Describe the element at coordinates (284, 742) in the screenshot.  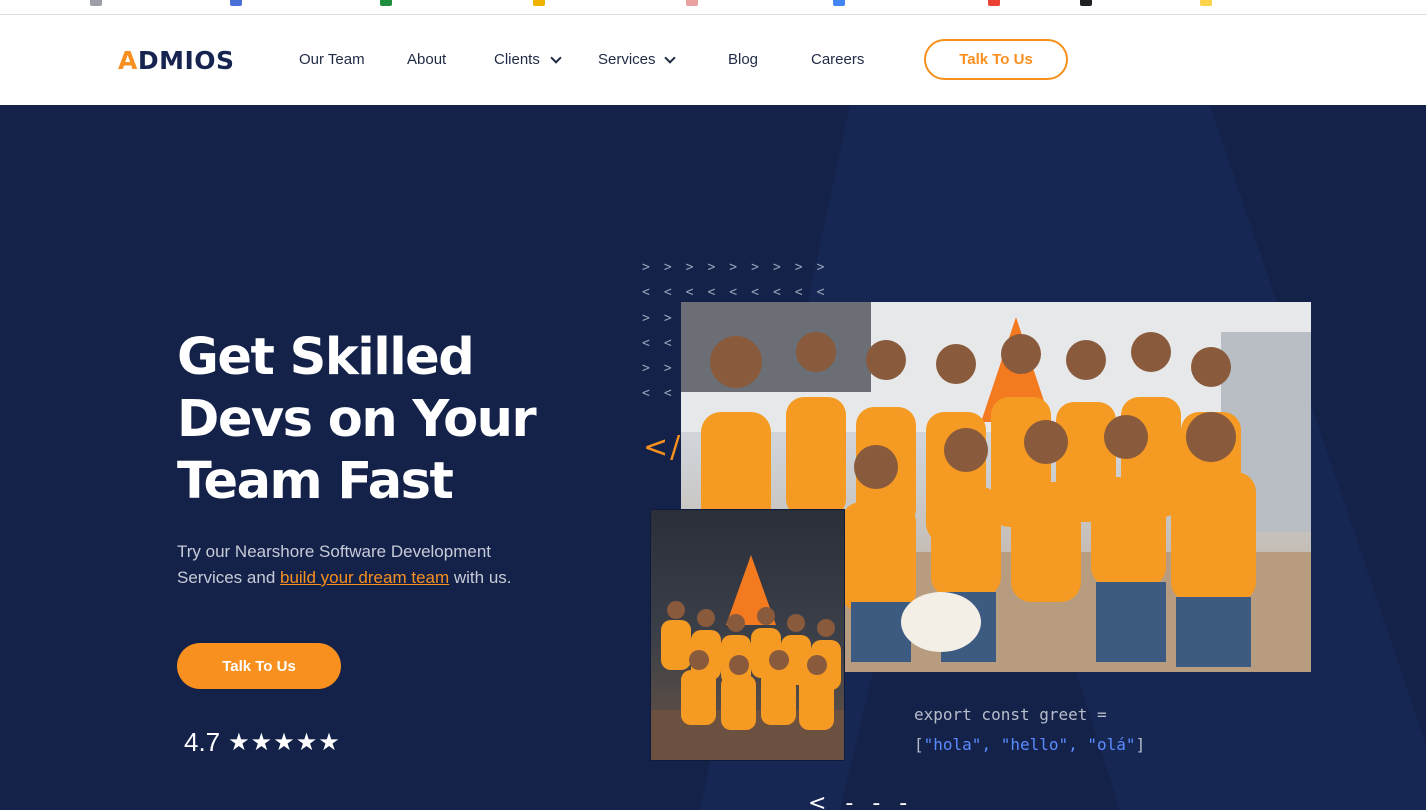
I see `star-icon: ★★★★★` at that location.